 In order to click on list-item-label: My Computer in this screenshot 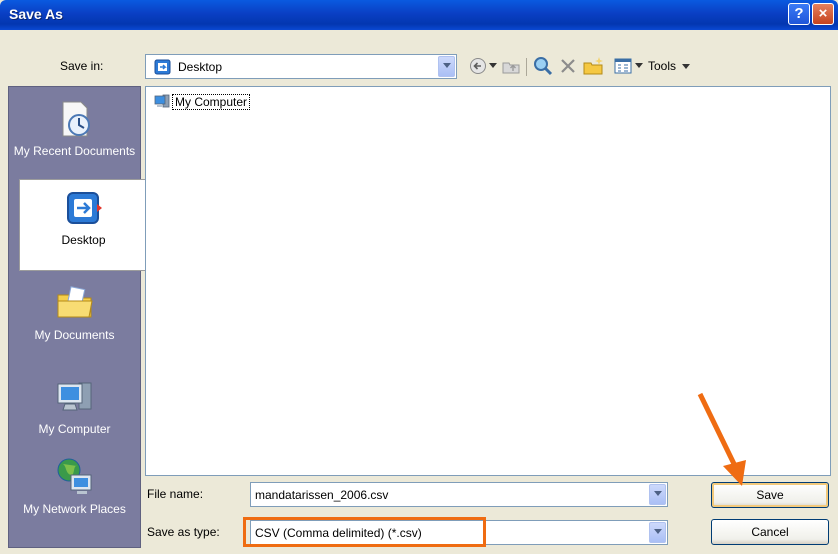, I will do `click(211, 102)`.